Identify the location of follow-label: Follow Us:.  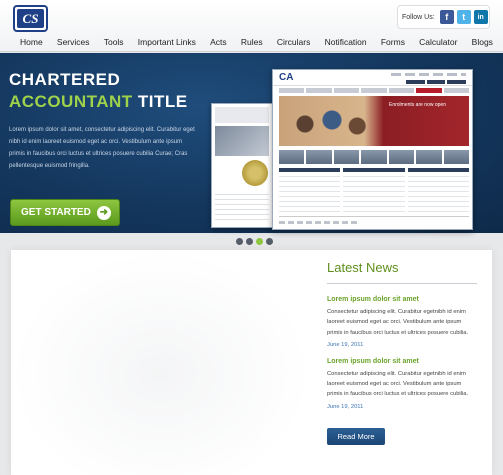
(418, 17).